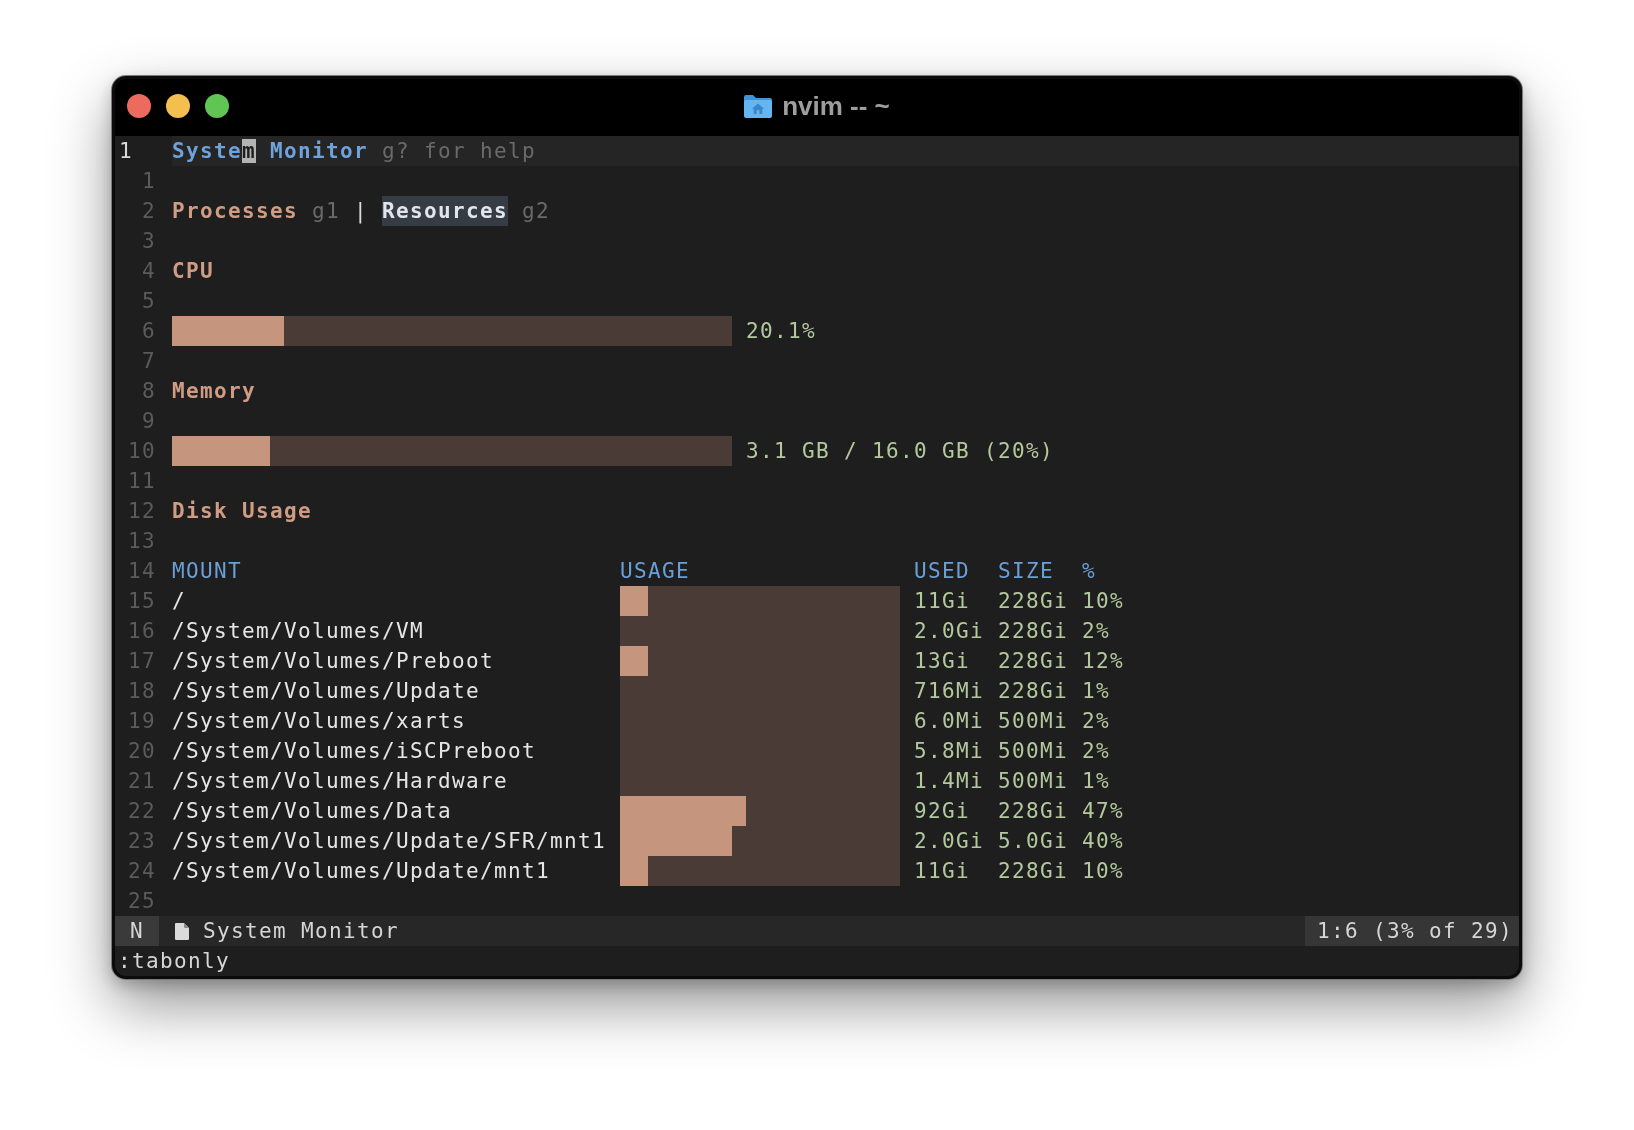  I want to click on used-value: 716Mi, so click(949, 691).